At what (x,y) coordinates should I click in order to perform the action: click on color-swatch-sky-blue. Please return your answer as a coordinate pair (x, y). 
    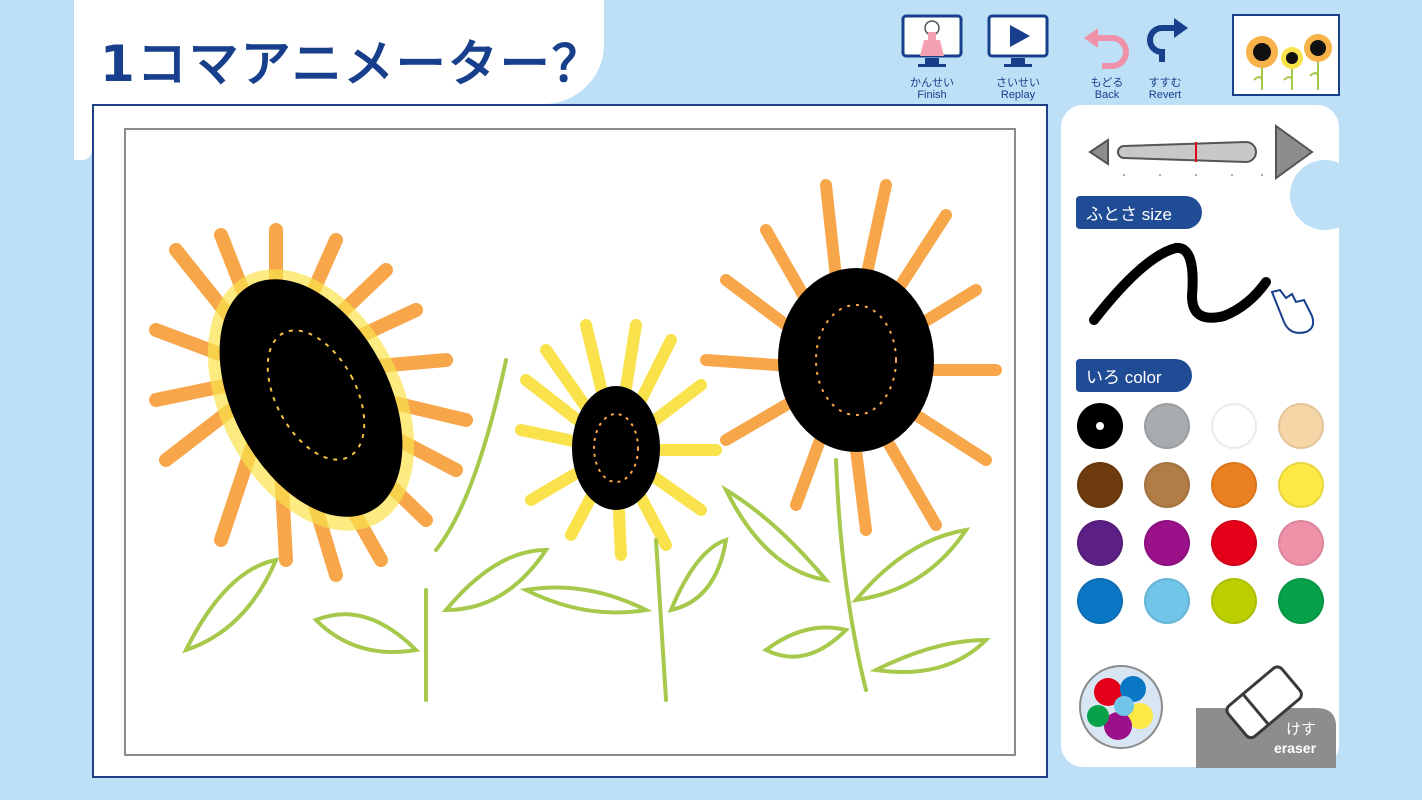
    Looking at the image, I should click on (1167, 601).